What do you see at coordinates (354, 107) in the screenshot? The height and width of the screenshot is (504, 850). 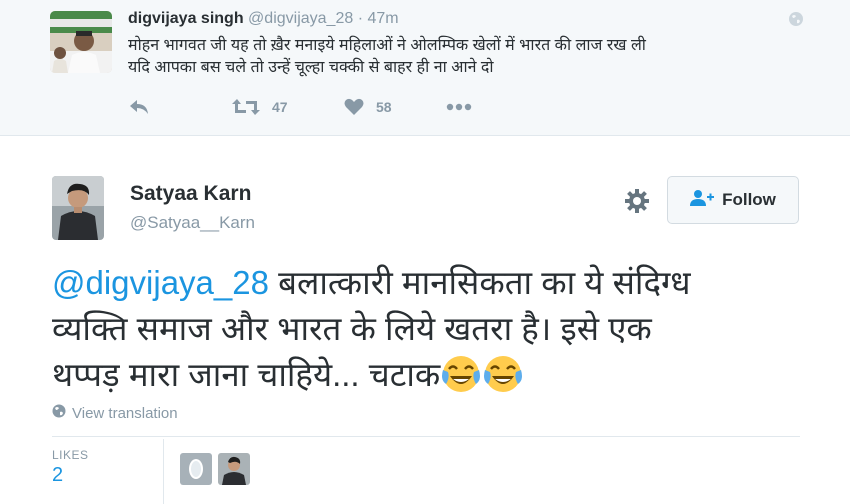 I see `heart-icon` at bounding box center [354, 107].